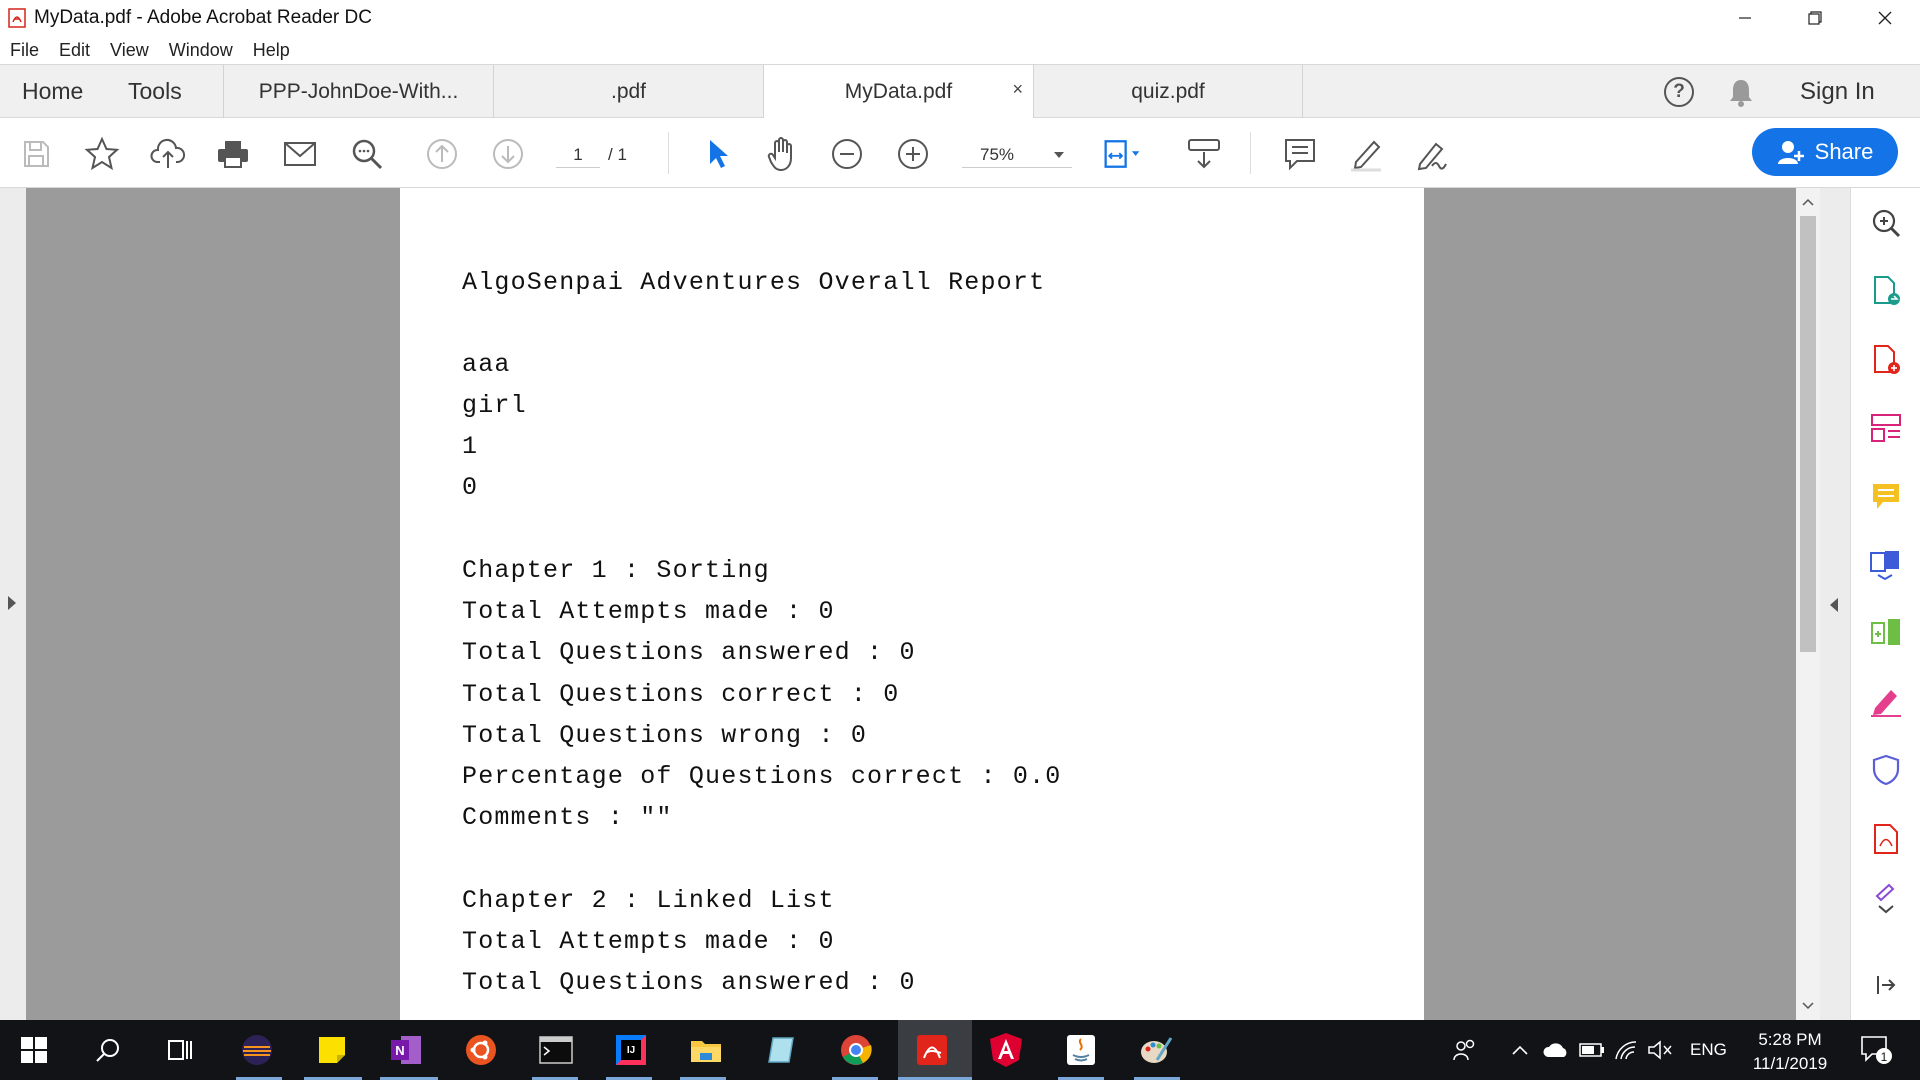 The width and height of the screenshot is (1920, 1080). What do you see at coordinates (1741, 95) in the screenshot?
I see `bell-icon` at bounding box center [1741, 95].